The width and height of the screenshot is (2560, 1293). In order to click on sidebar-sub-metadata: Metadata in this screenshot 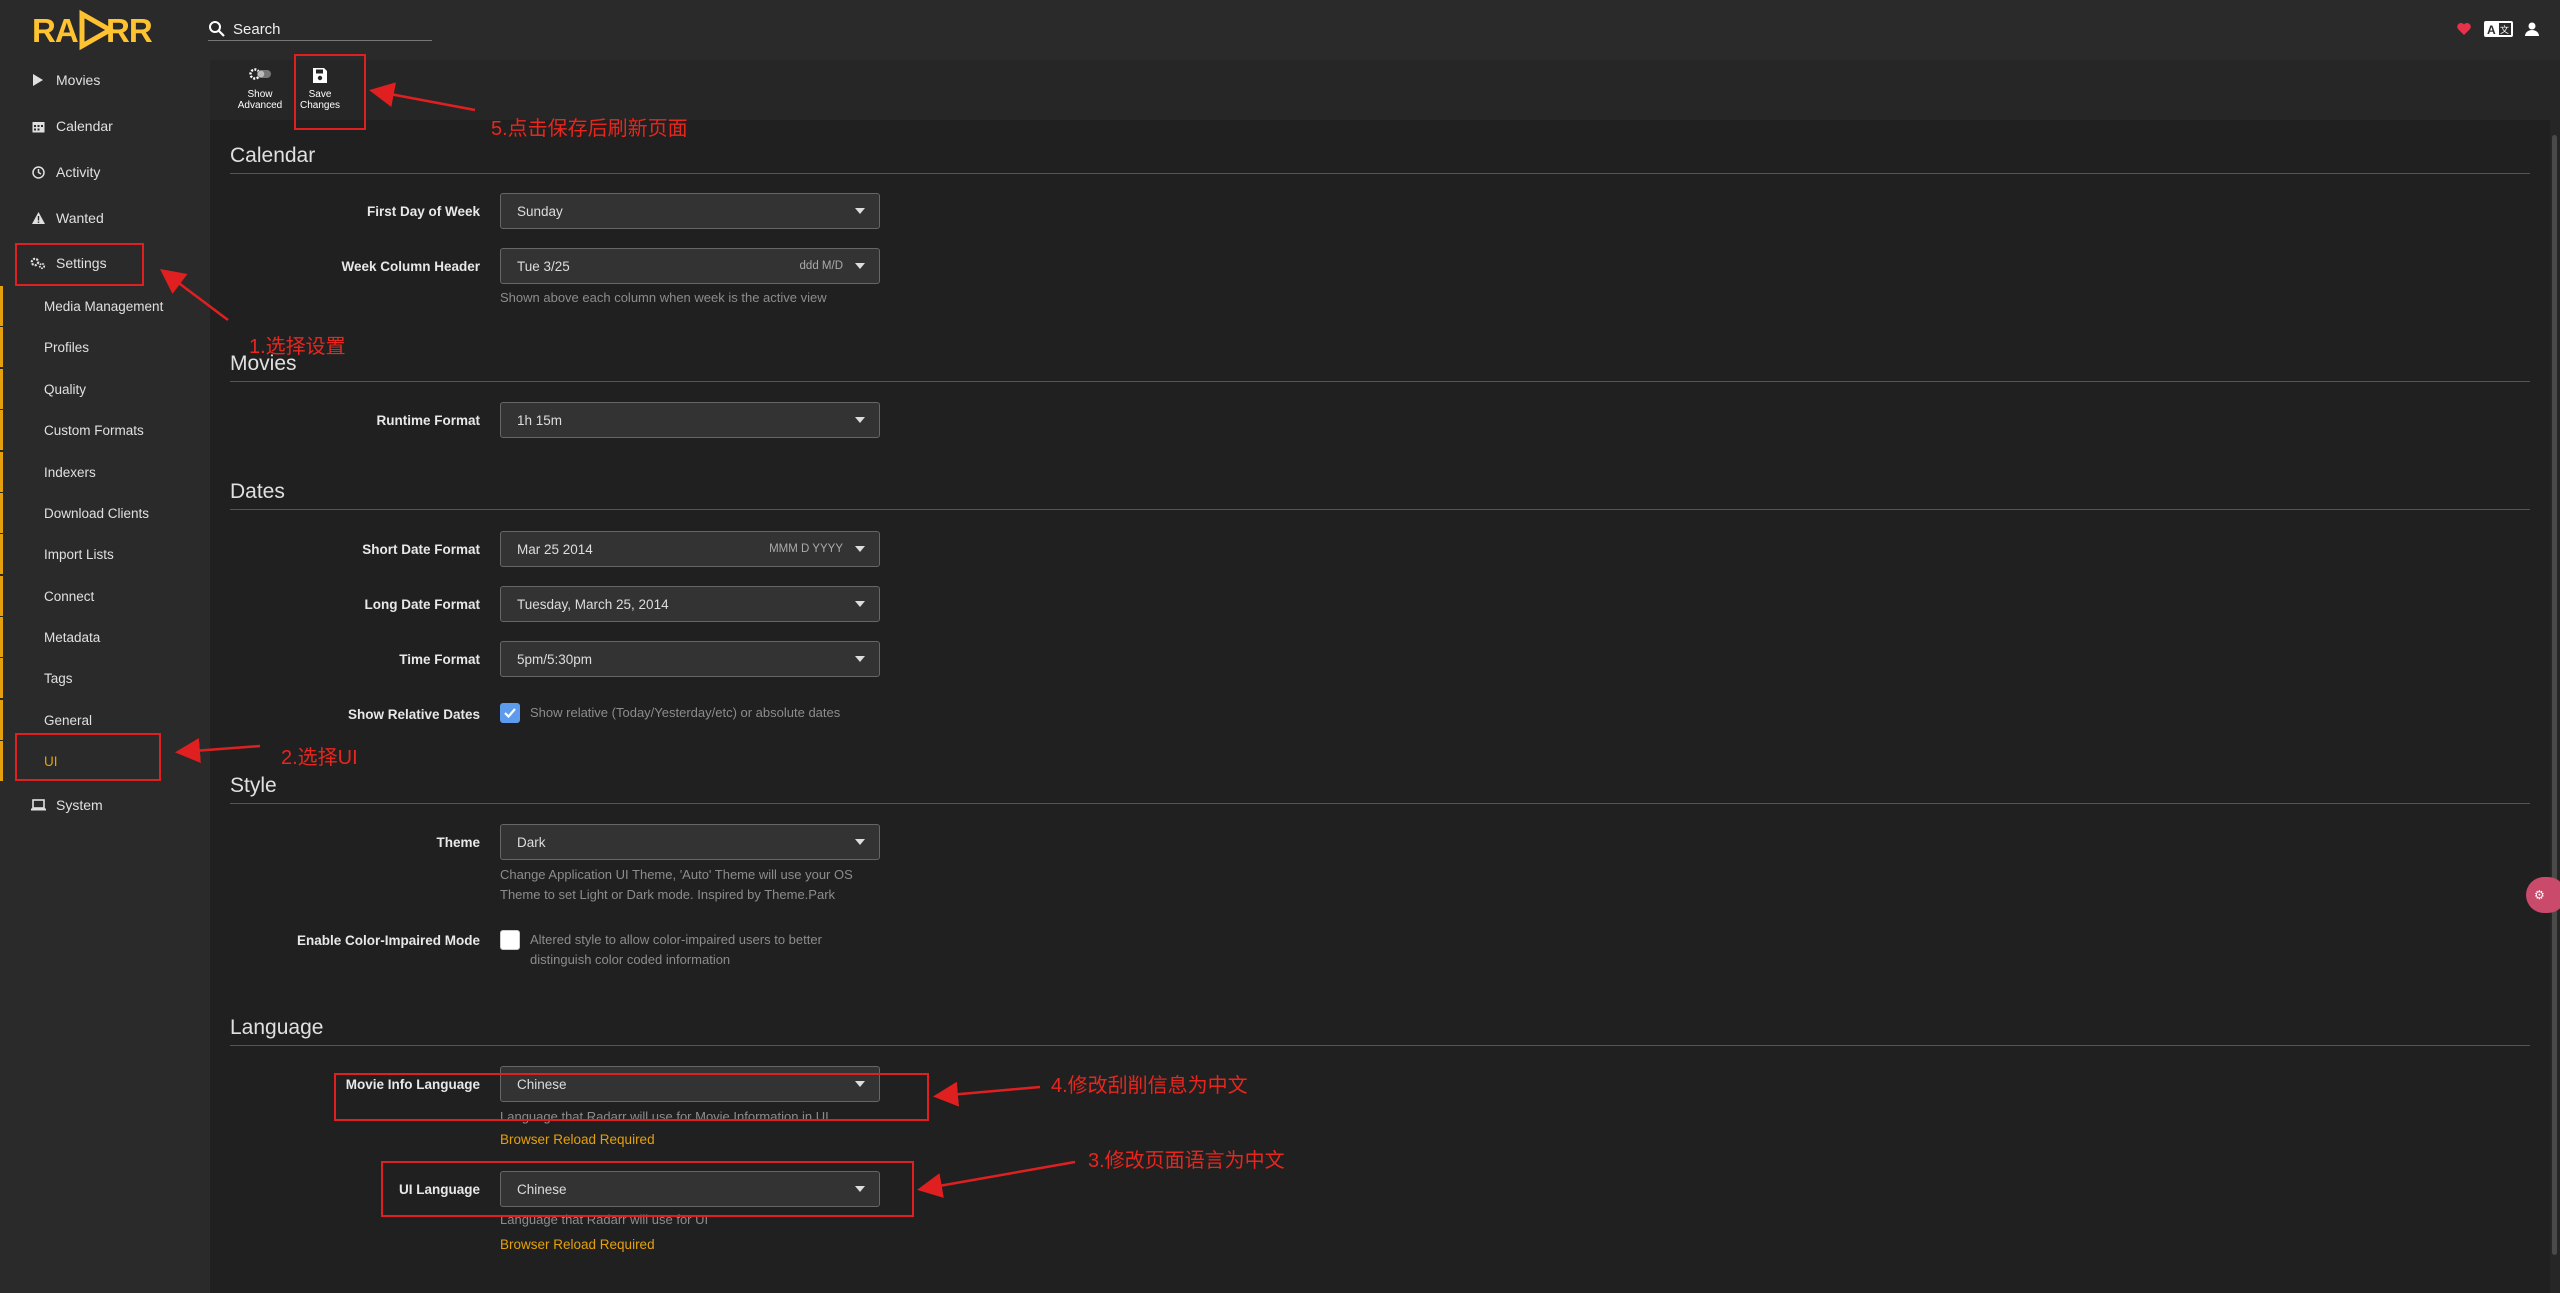, I will do `click(105, 637)`.